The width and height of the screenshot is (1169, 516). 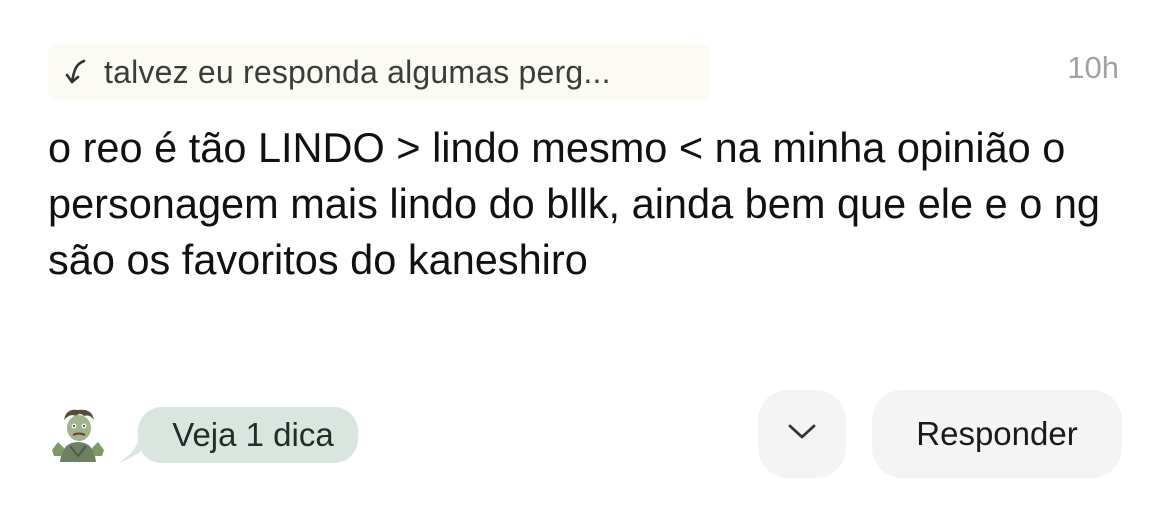 I want to click on reply-arrow-icon, so click(x=77, y=72).